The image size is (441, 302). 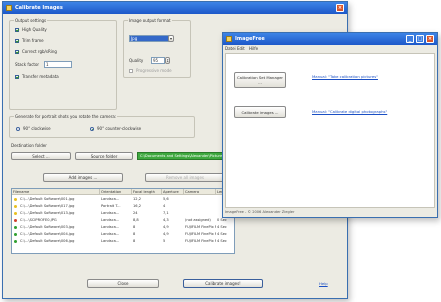 What do you see at coordinates (420, 39) in the screenshot?
I see `maximize-button: □` at bounding box center [420, 39].